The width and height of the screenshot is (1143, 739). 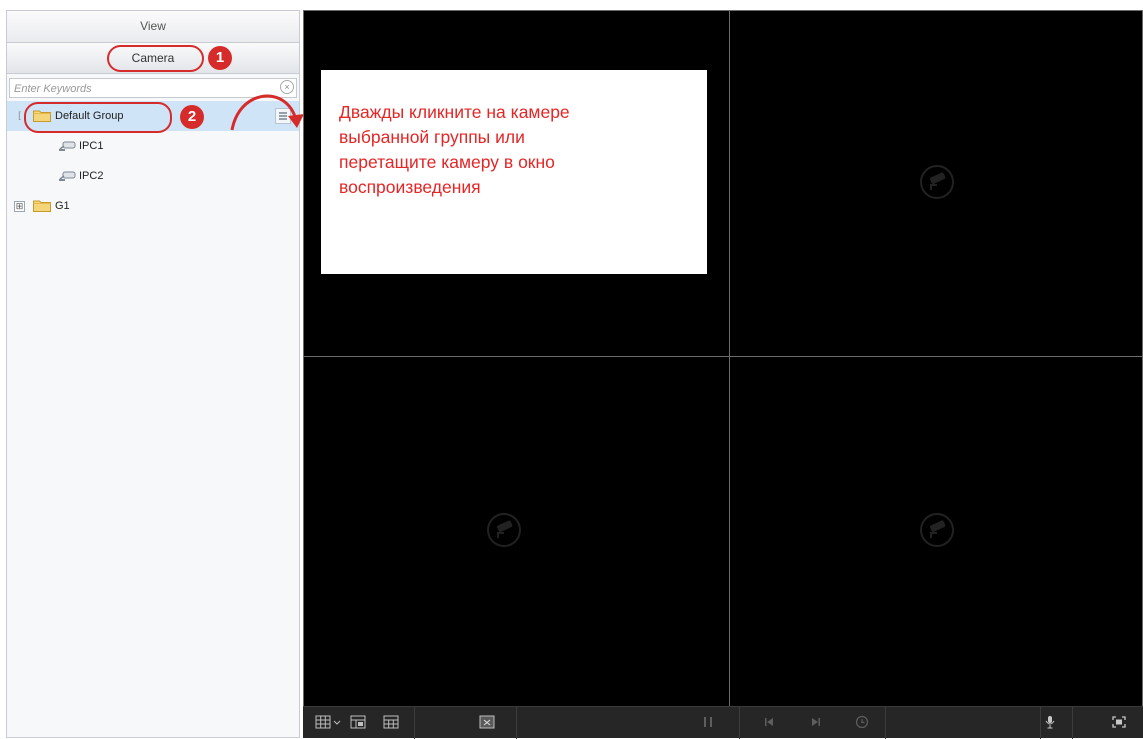 I want to click on layout-dropdown-icon, so click(x=337, y=722).